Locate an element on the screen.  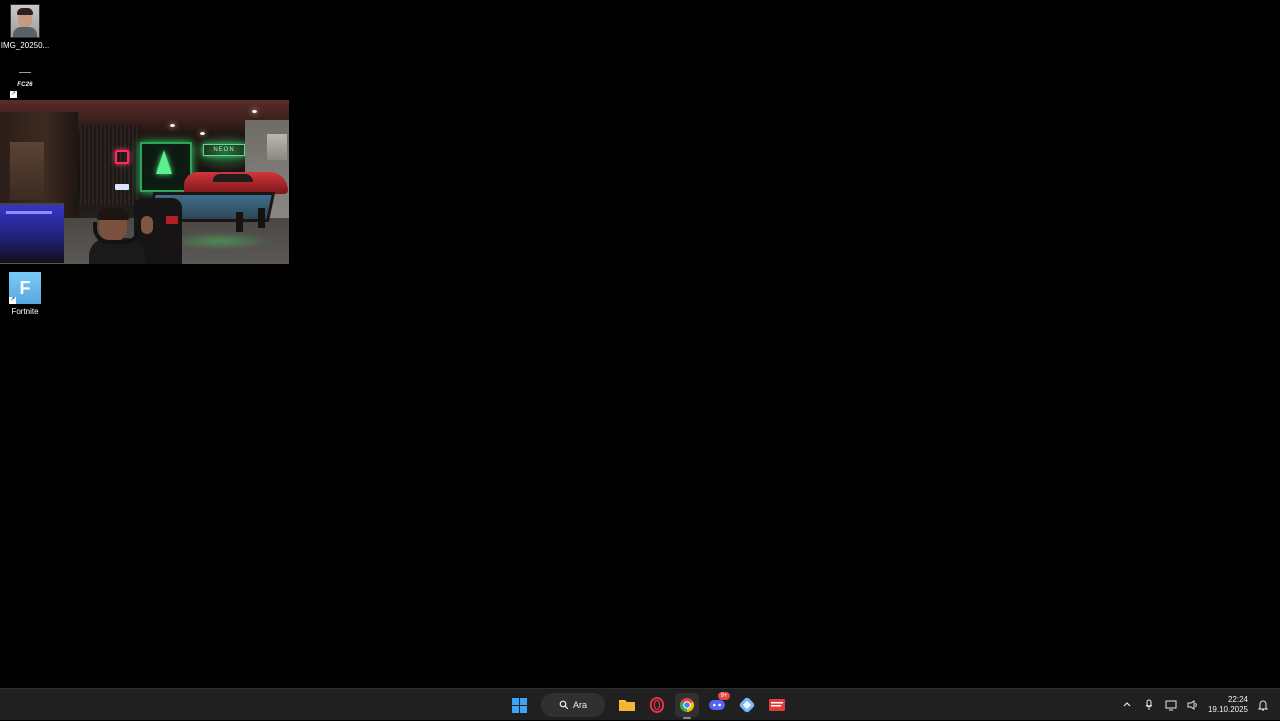
clock-time: 22:24 is located at coordinates (1237, 699).